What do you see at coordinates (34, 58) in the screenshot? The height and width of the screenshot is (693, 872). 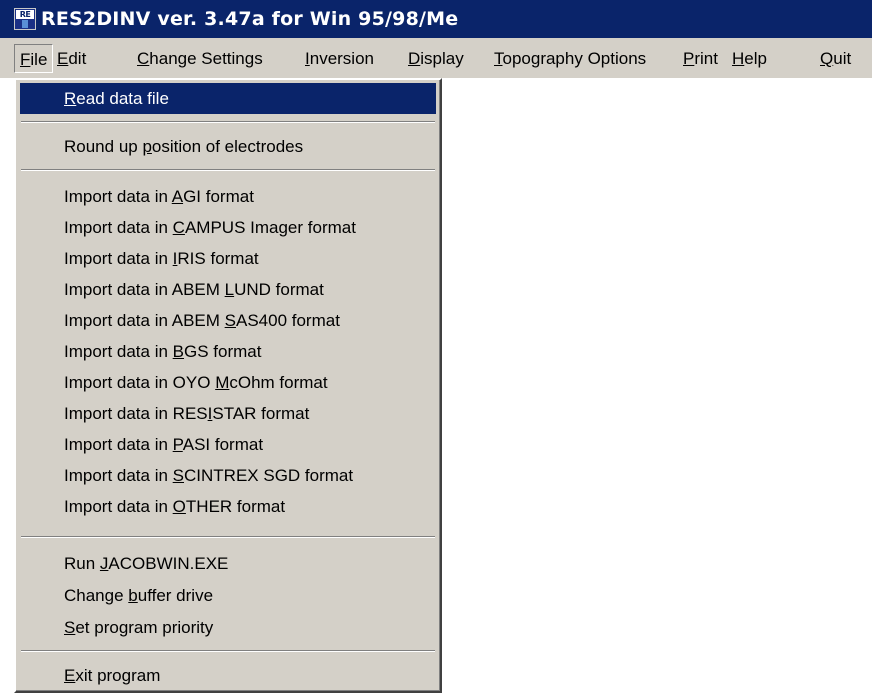 I see `menu-file: File` at bounding box center [34, 58].